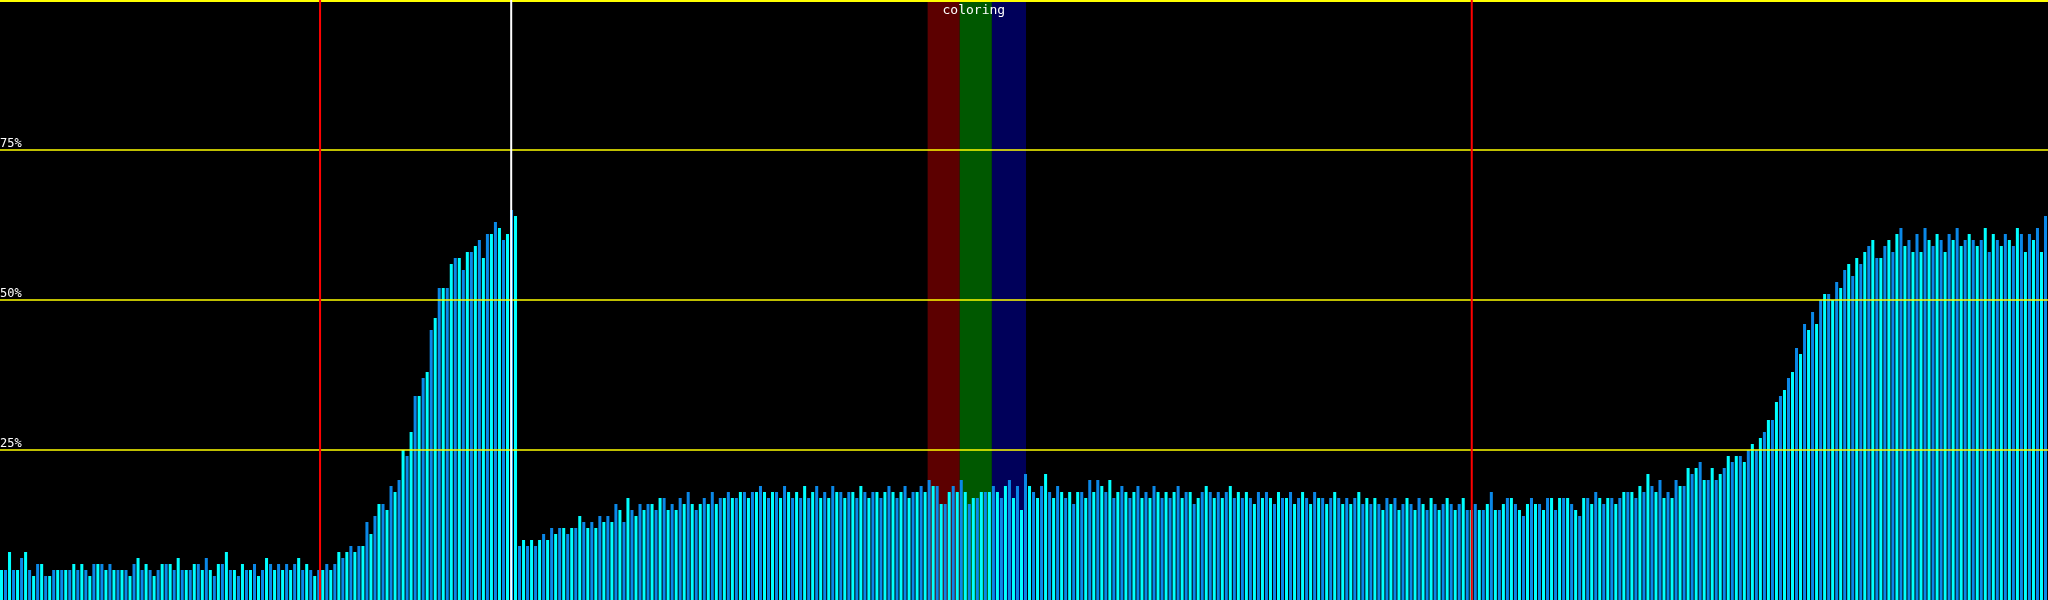 The height and width of the screenshot is (600, 2048). I want to click on axis-label: 25%, so click(11, 443).